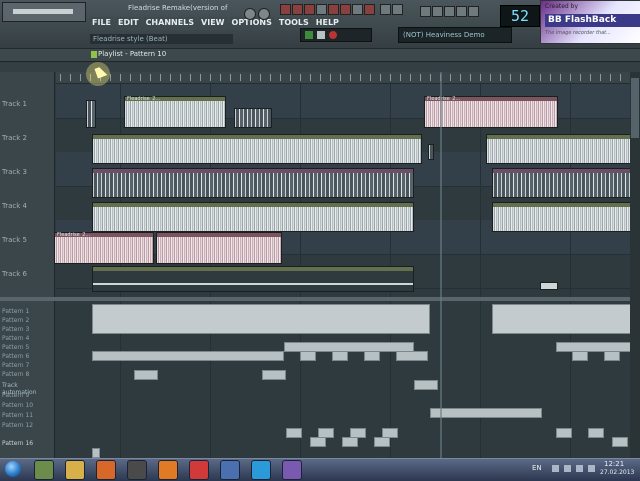  Describe the element at coordinates (15, 395) in the screenshot. I see `auto-row-label-1: Pattern 9` at that location.